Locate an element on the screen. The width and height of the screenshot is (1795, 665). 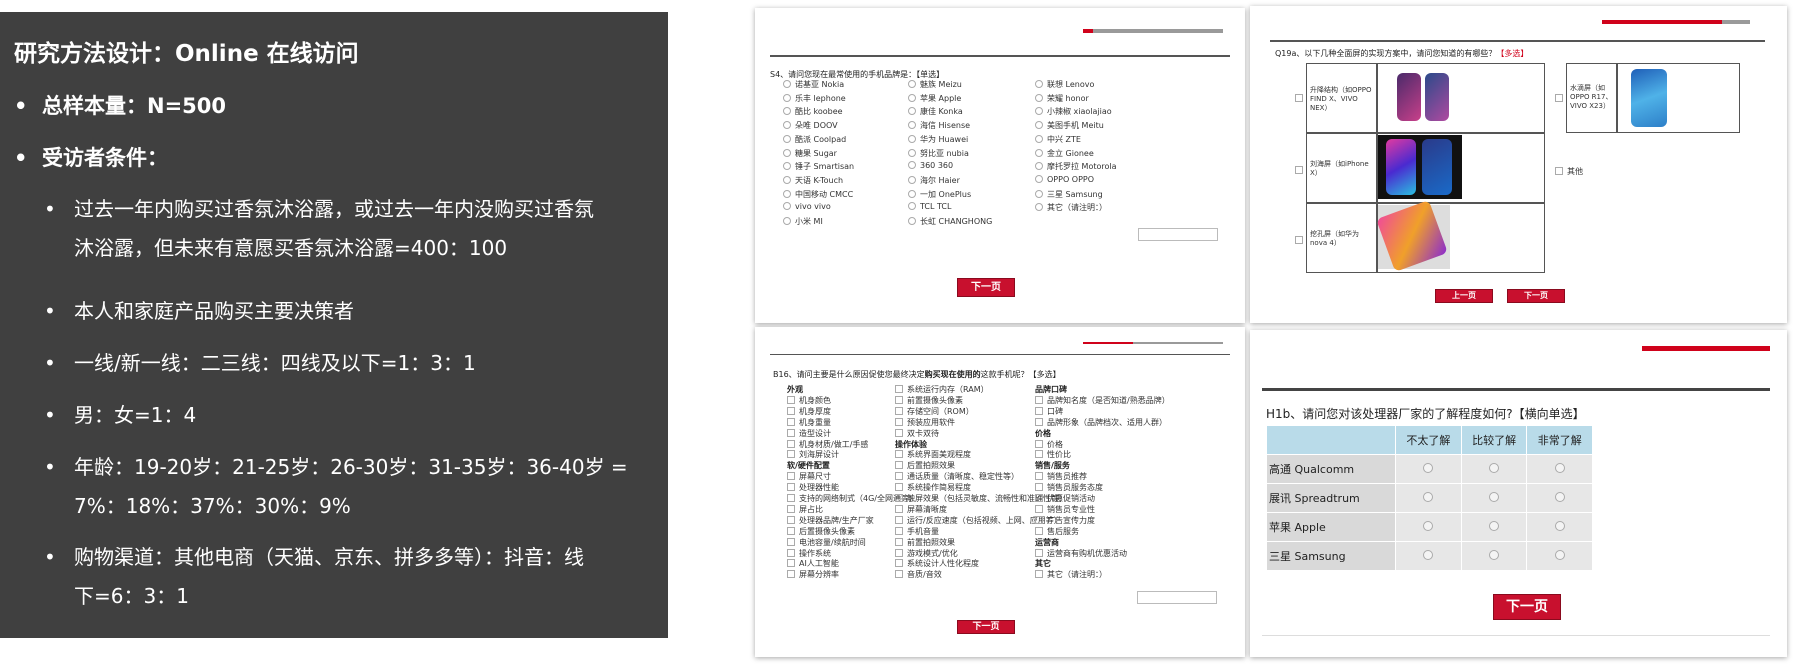
checkbox-option: 机身厚度 is located at coordinates (809, 411).